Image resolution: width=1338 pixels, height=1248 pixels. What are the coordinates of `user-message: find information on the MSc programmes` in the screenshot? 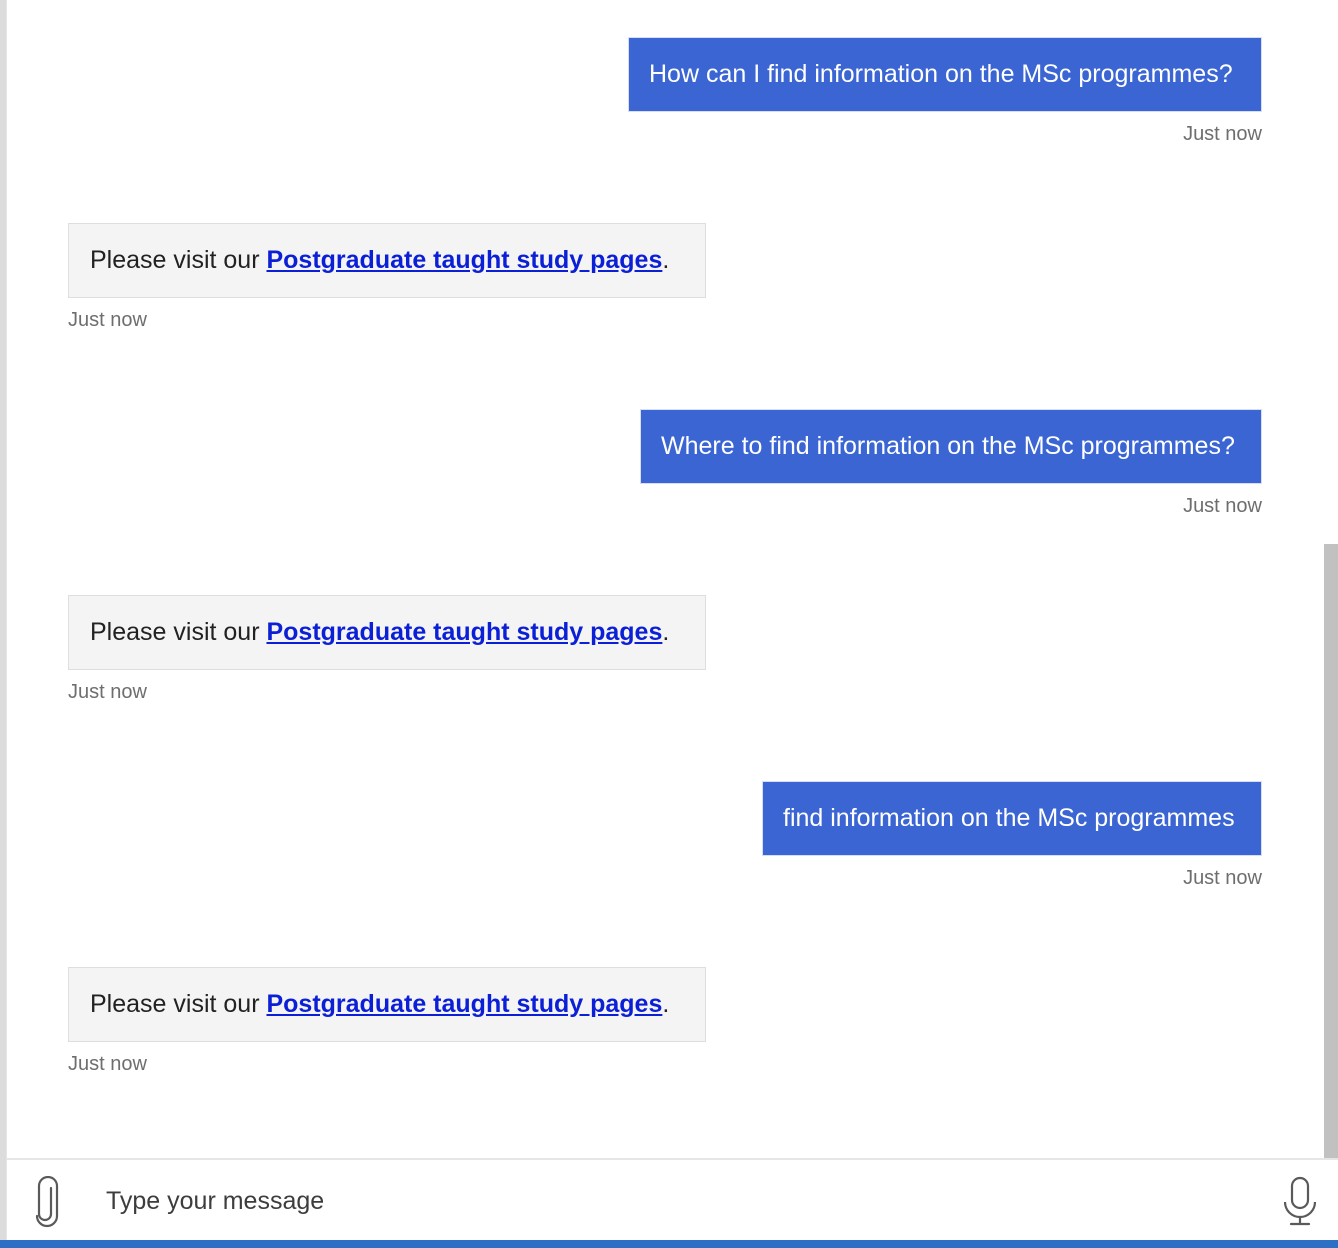 It's located at (1012, 818).